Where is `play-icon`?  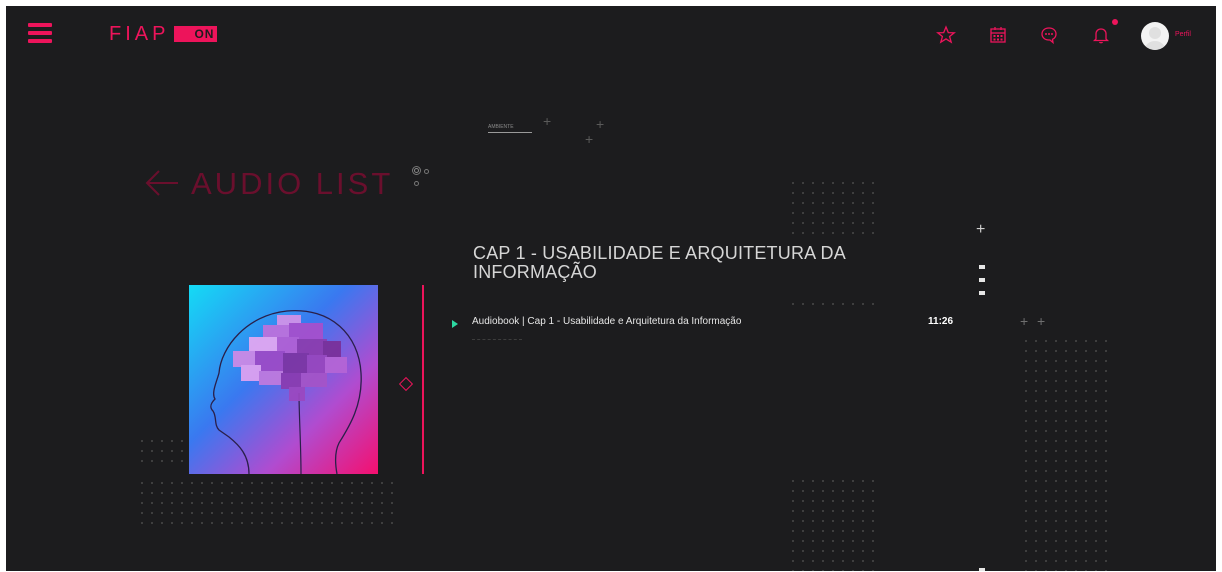
play-icon is located at coordinates (455, 324).